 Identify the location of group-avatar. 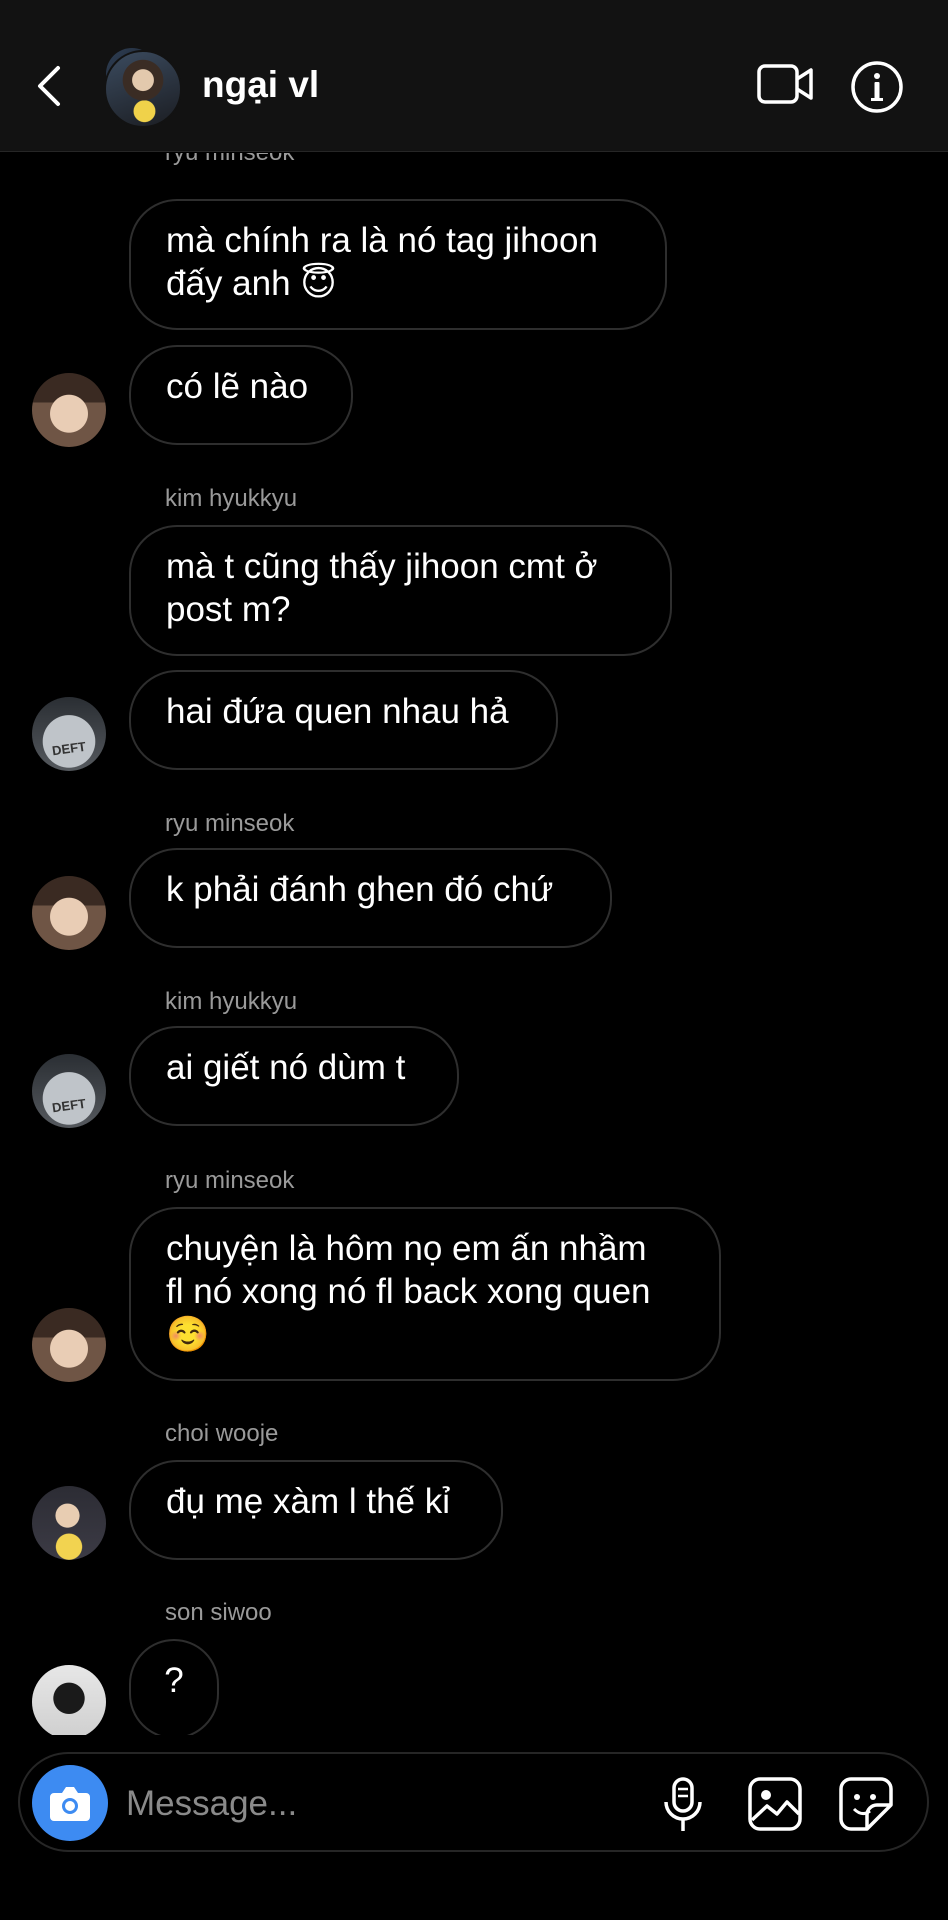
(143, 89).